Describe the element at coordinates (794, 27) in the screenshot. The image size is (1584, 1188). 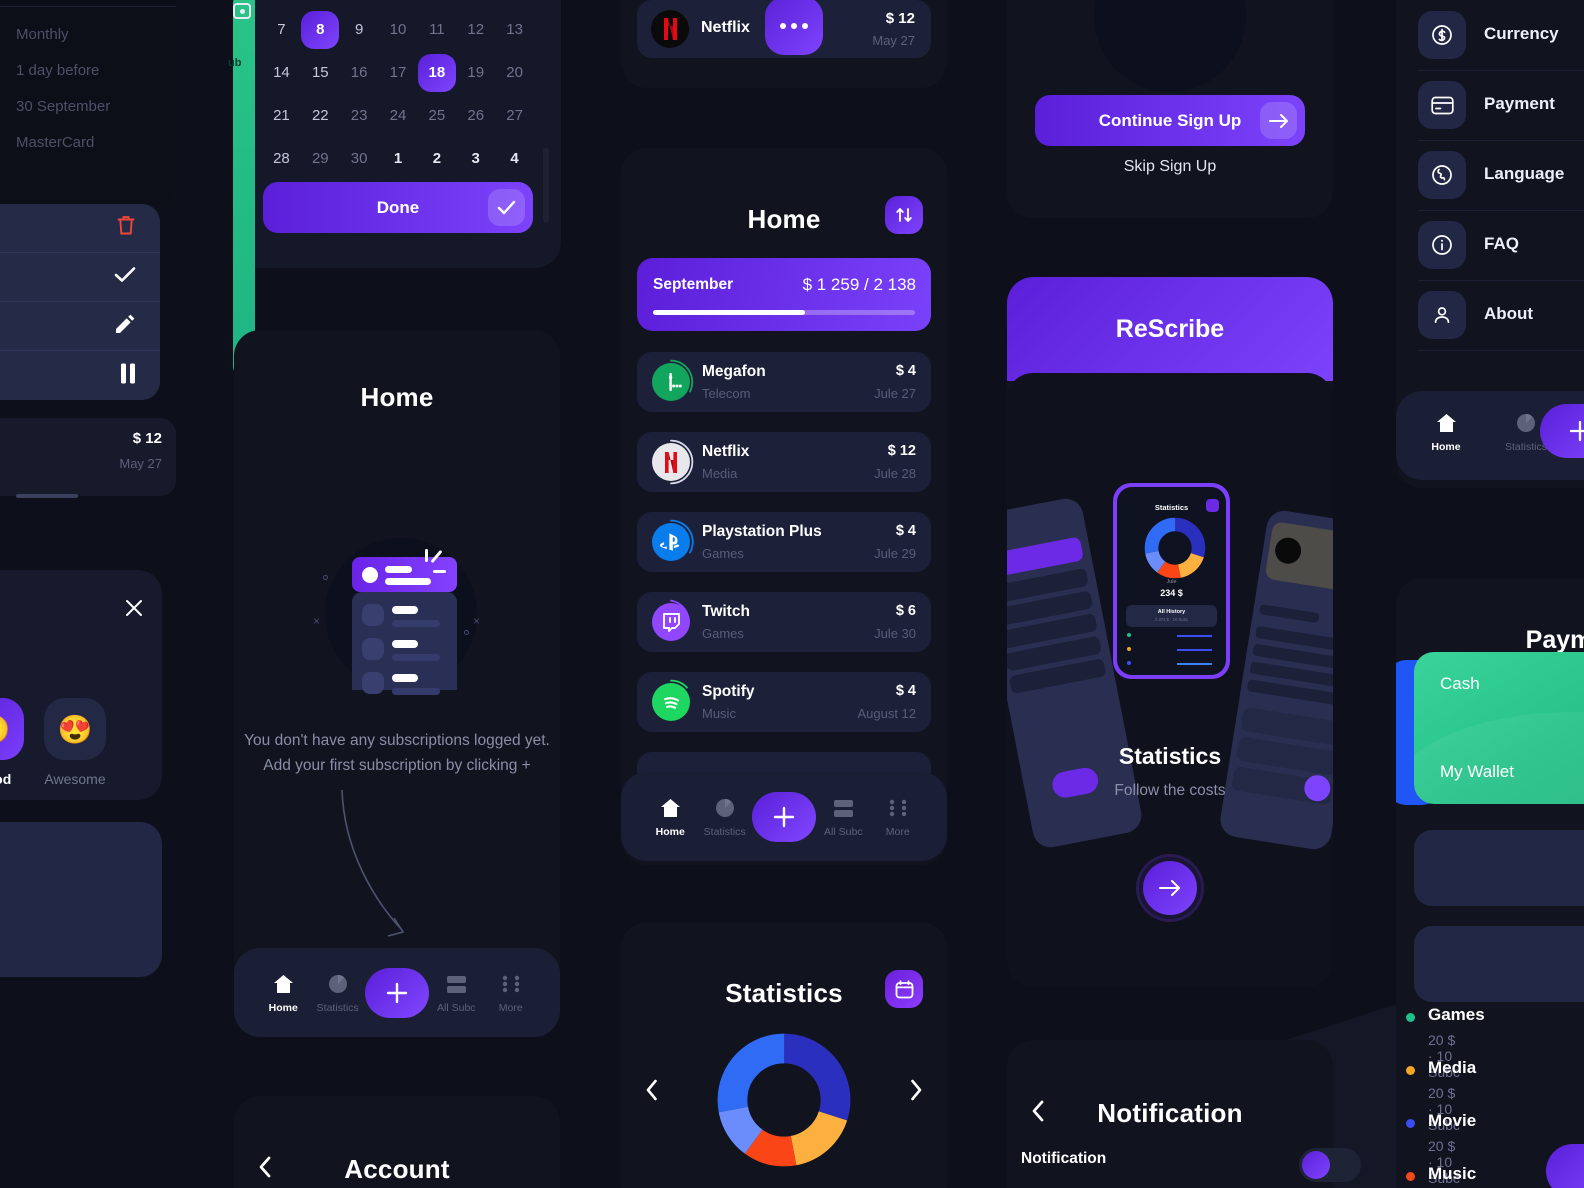
I see `more-dots-icon` at that location.